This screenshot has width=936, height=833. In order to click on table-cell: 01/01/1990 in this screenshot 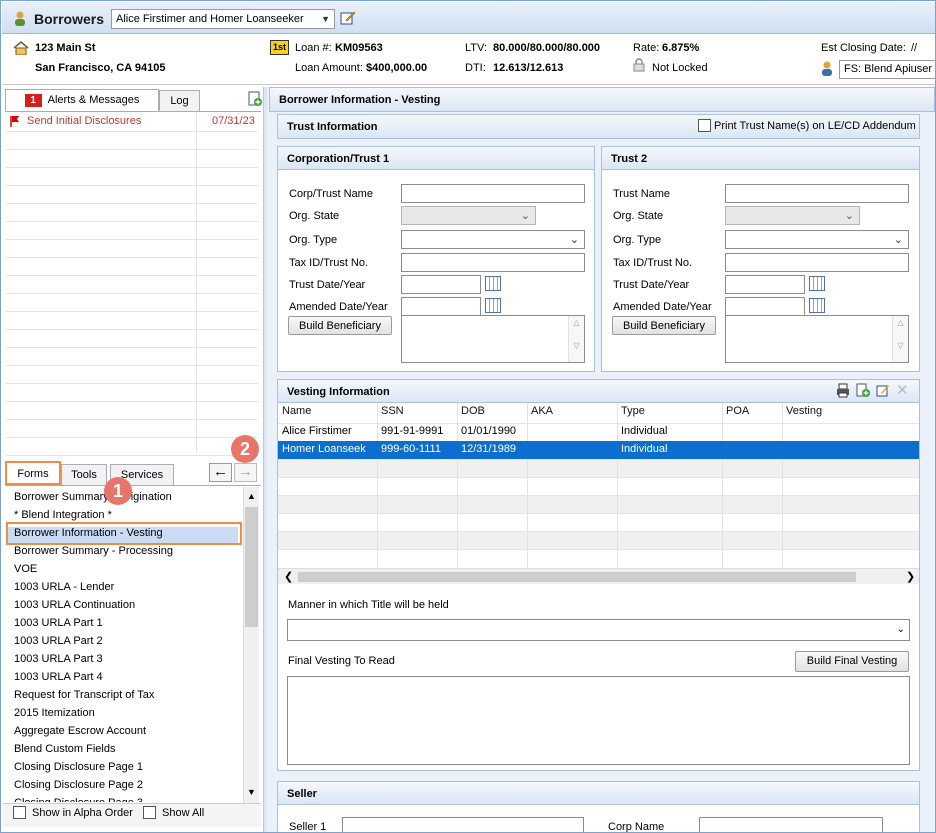, I will do `click(489, 431)`.